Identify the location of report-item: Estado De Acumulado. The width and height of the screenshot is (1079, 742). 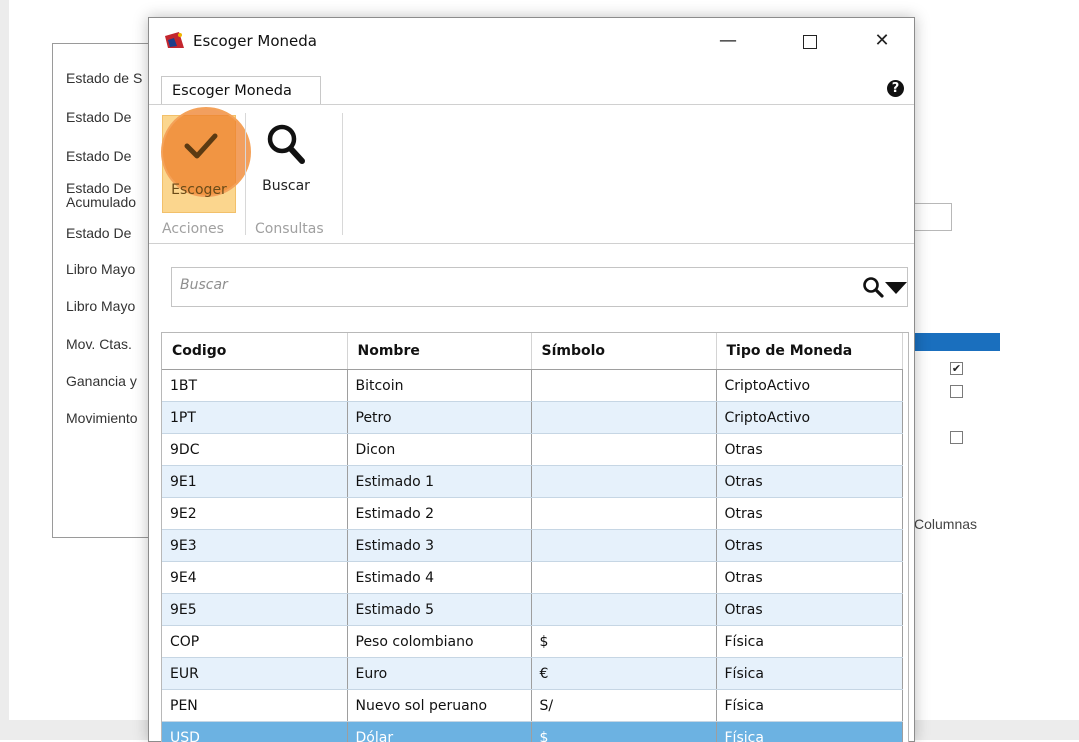
(101, 195).